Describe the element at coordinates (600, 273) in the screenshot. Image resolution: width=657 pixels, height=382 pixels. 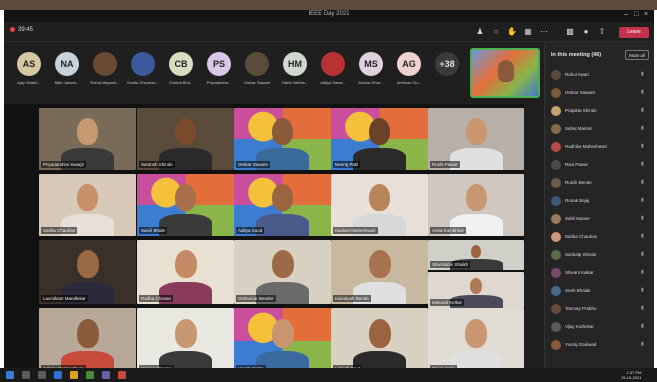
I see `participant-row: Shivani Kalkar ▮` at that location.